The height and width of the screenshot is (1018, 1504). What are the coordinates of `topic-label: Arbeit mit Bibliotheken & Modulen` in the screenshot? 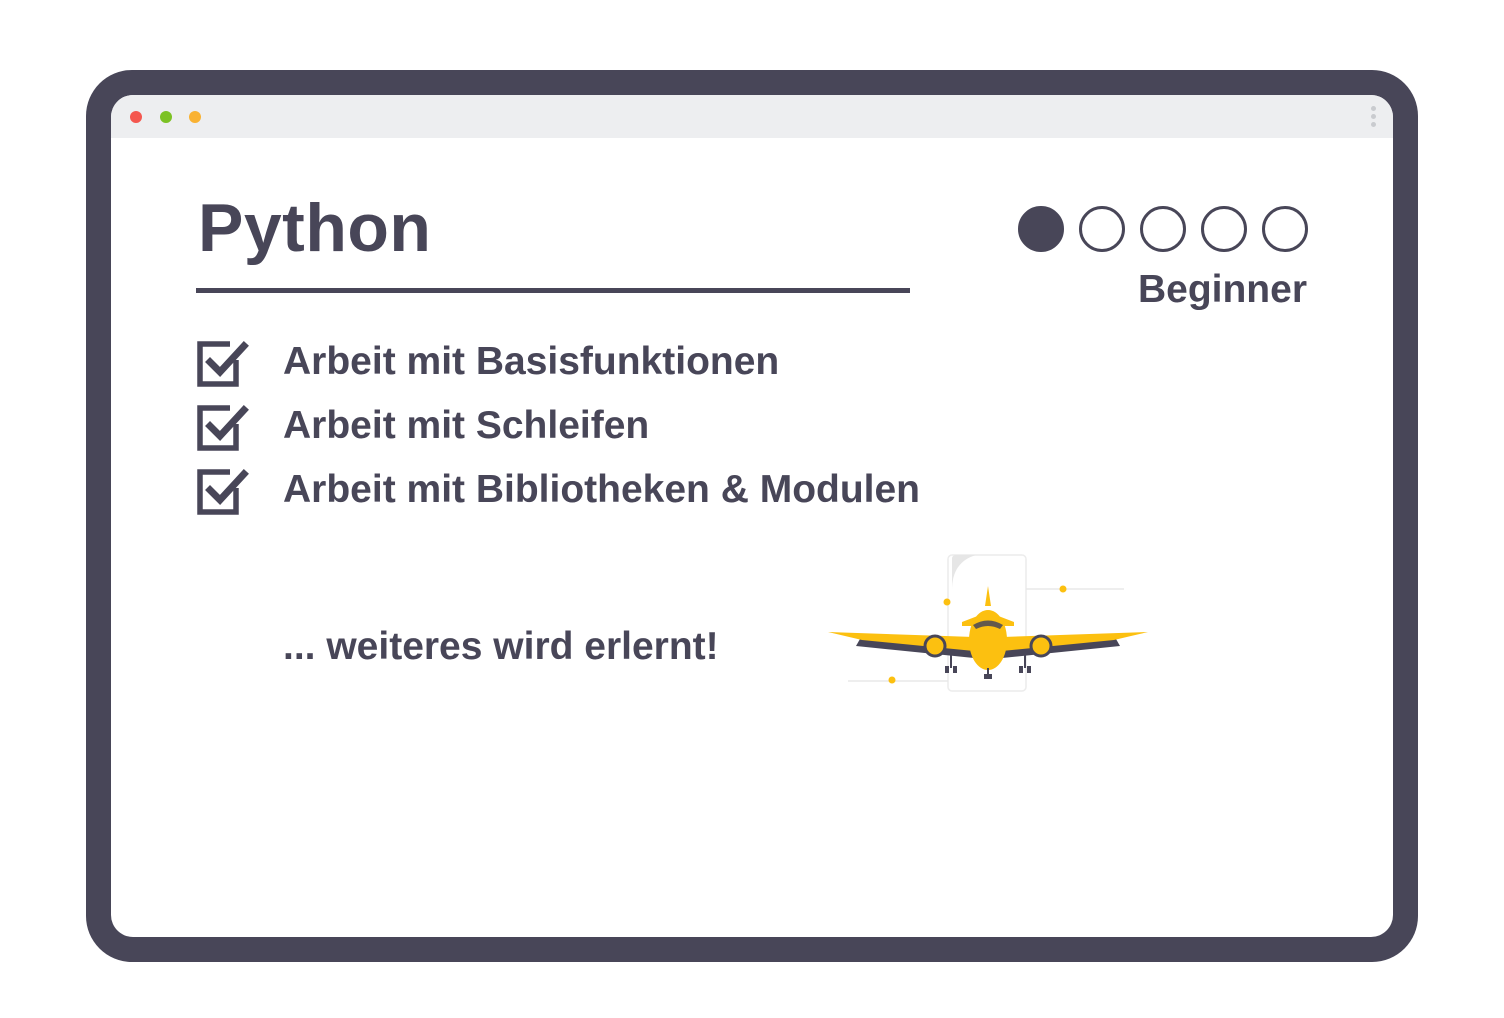 It's located at (602, 489).